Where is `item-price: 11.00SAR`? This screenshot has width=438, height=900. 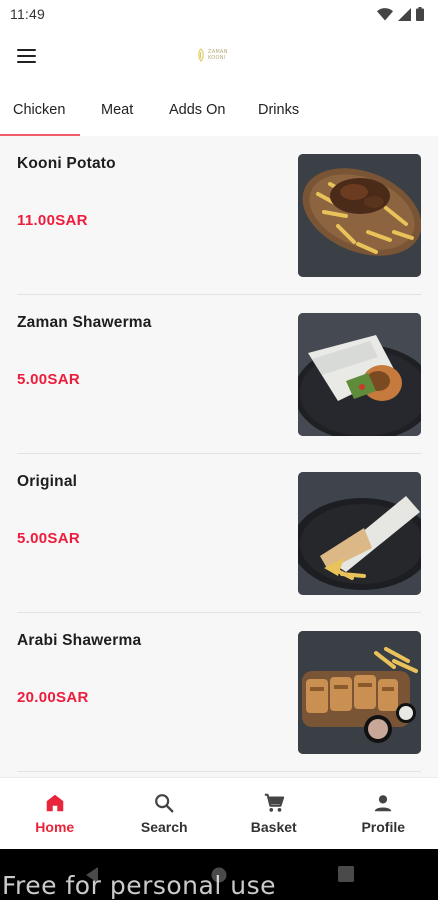 item-price: 11.00SAR is located at coordinates (52, 220).